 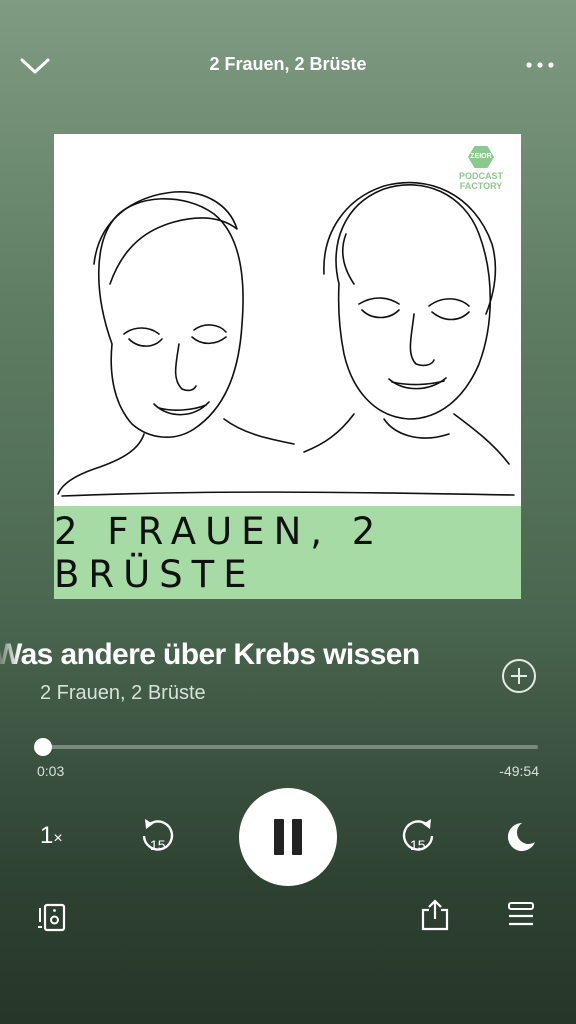 I want to click on logo-line-2: FACTORY, so click(x=481, y=186).